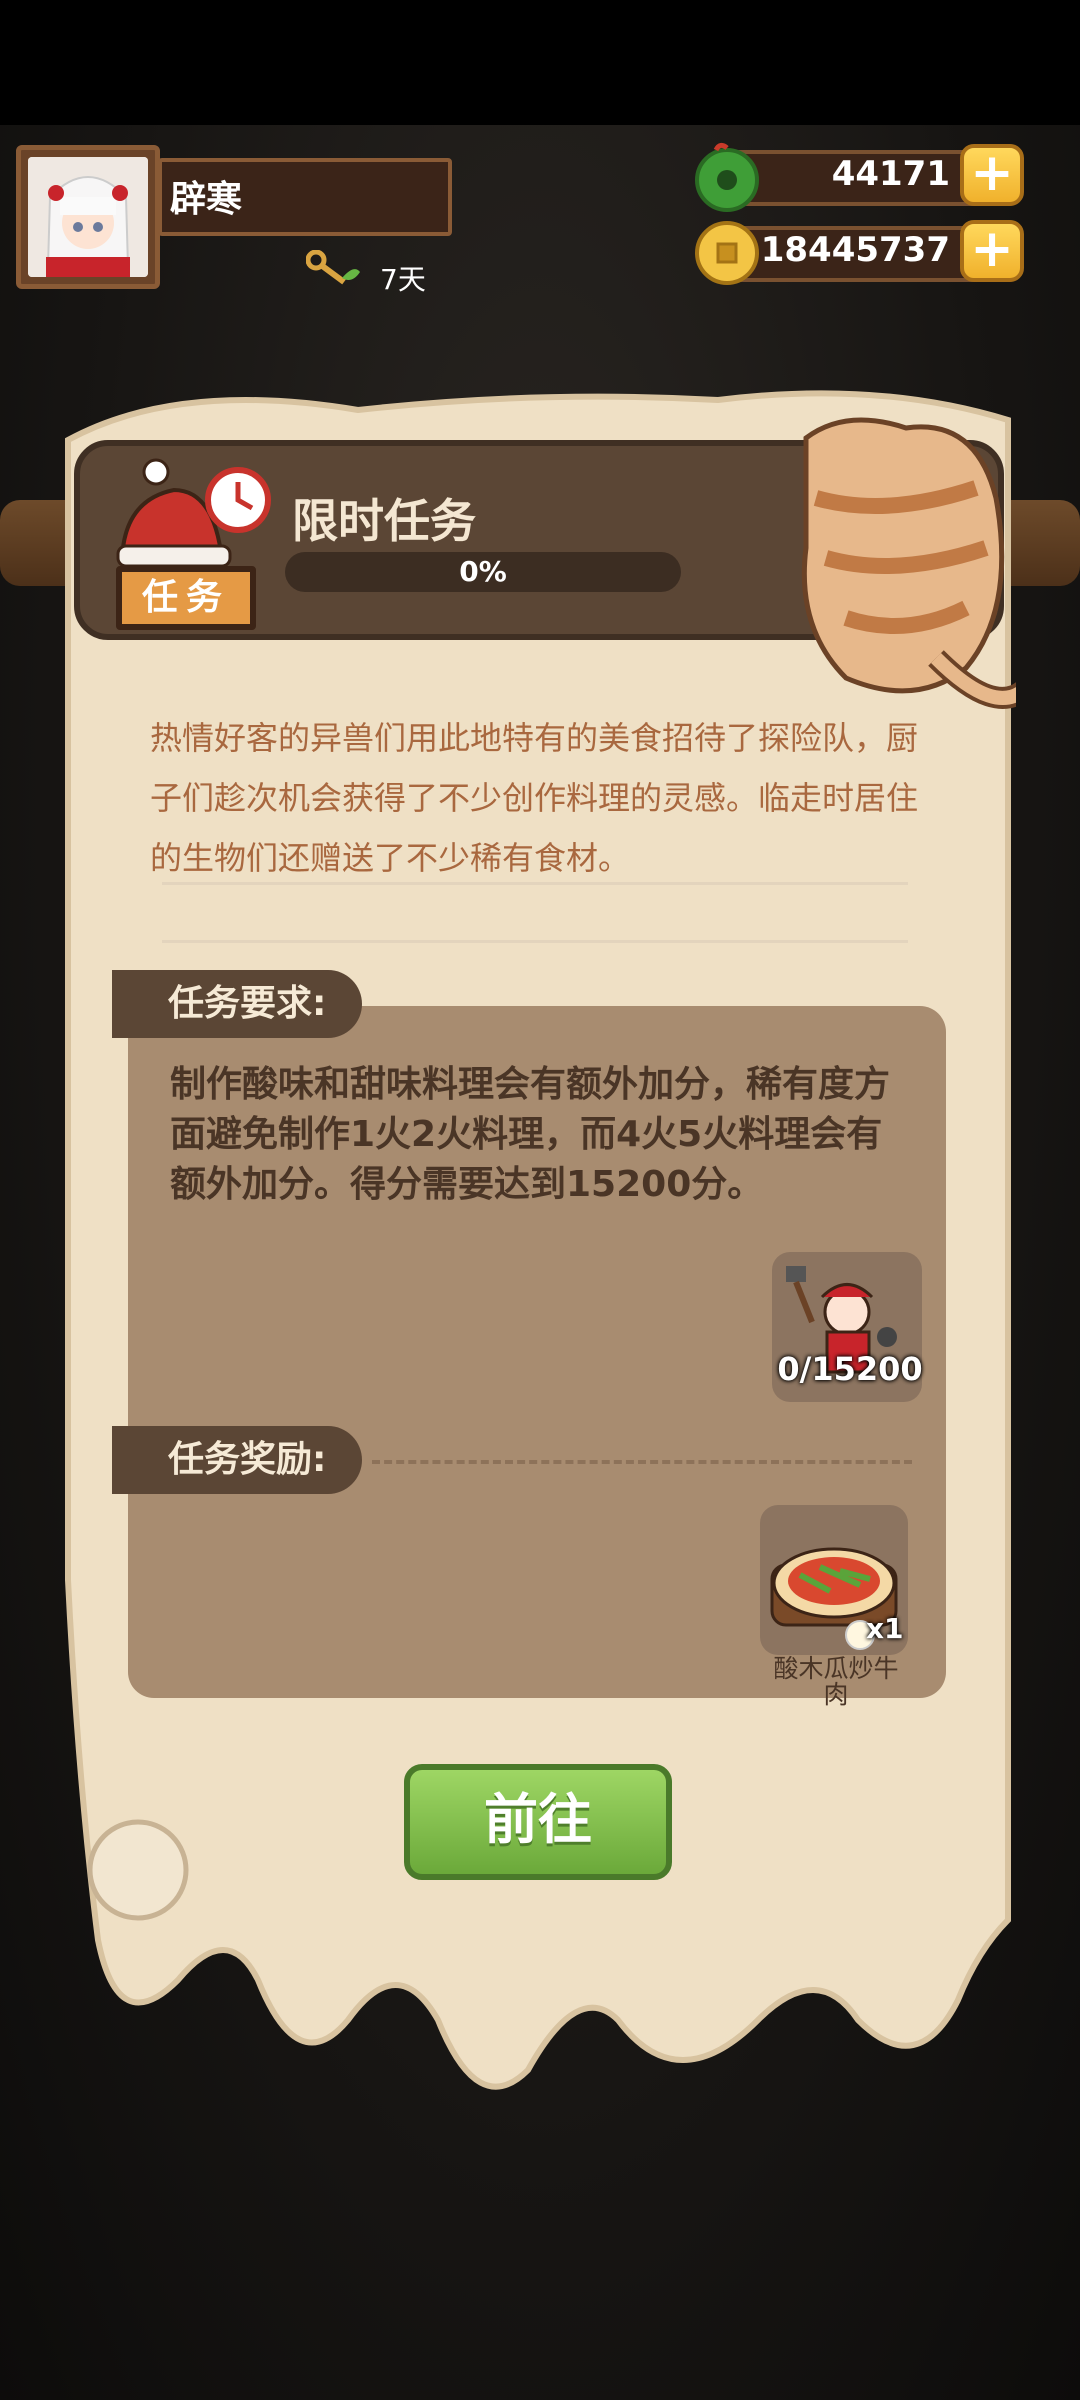 The image size is (1080, 2400). Describe the element at coordinates (237, 1004) in the screenshot. I see `requirement-label: 任务要求:` at that location.